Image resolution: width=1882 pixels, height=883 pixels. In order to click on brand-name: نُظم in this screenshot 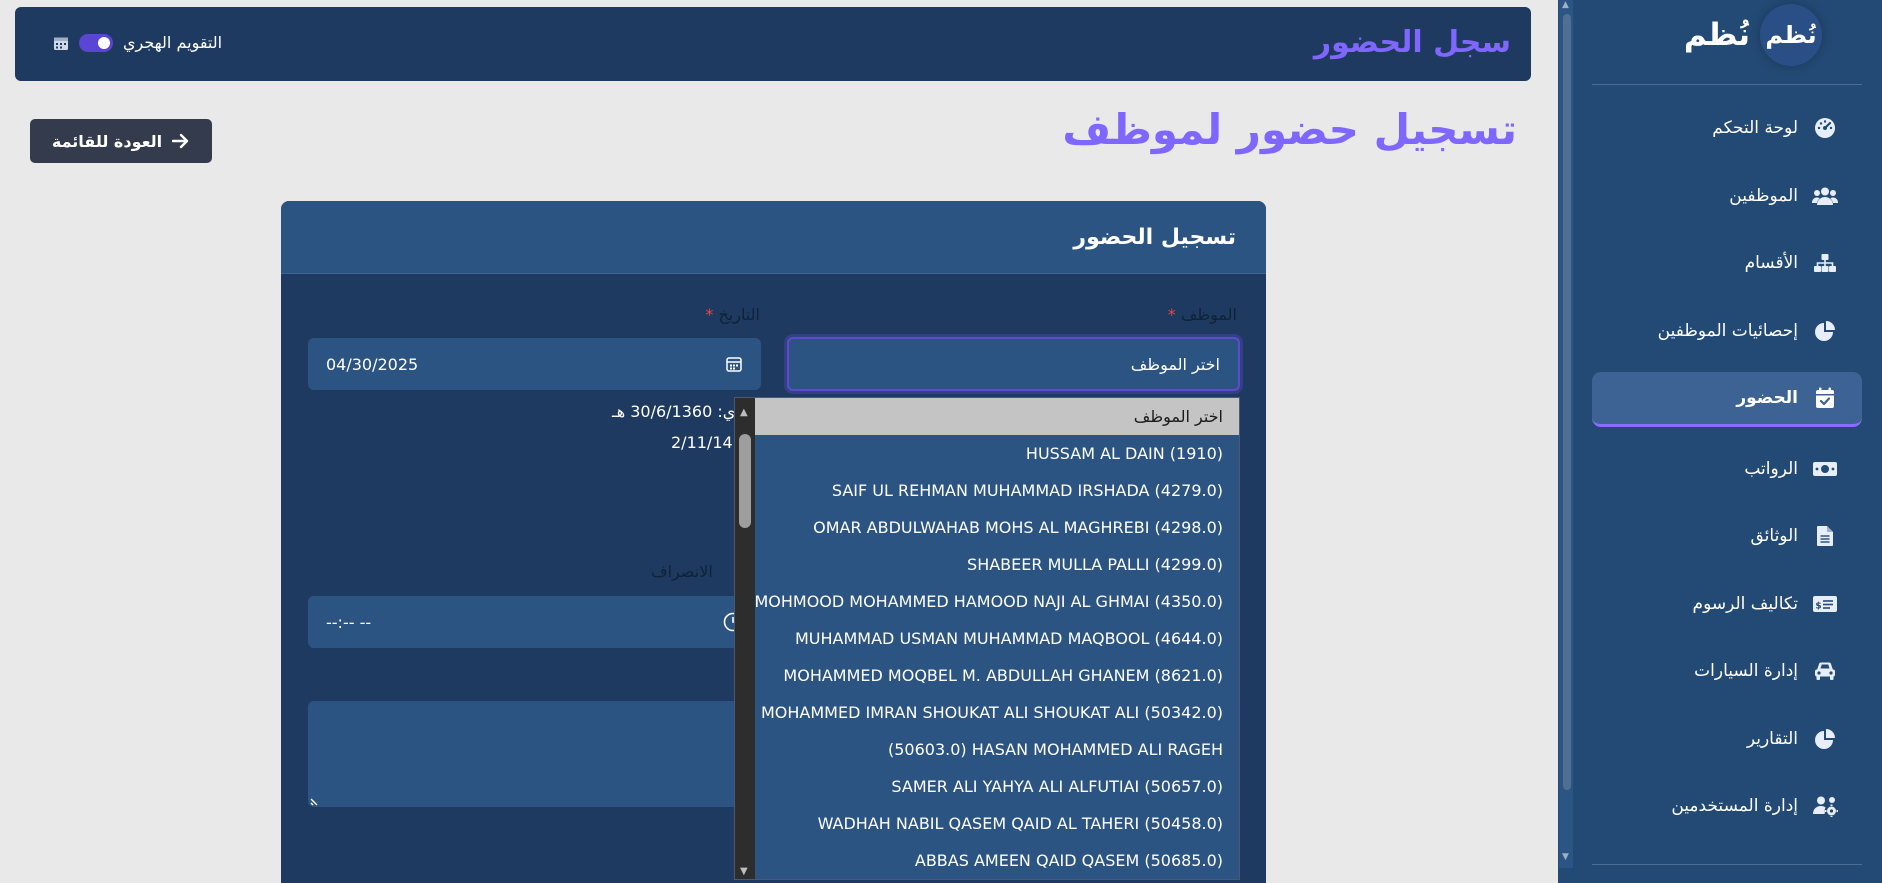, I will do `click(1716, 35)`.